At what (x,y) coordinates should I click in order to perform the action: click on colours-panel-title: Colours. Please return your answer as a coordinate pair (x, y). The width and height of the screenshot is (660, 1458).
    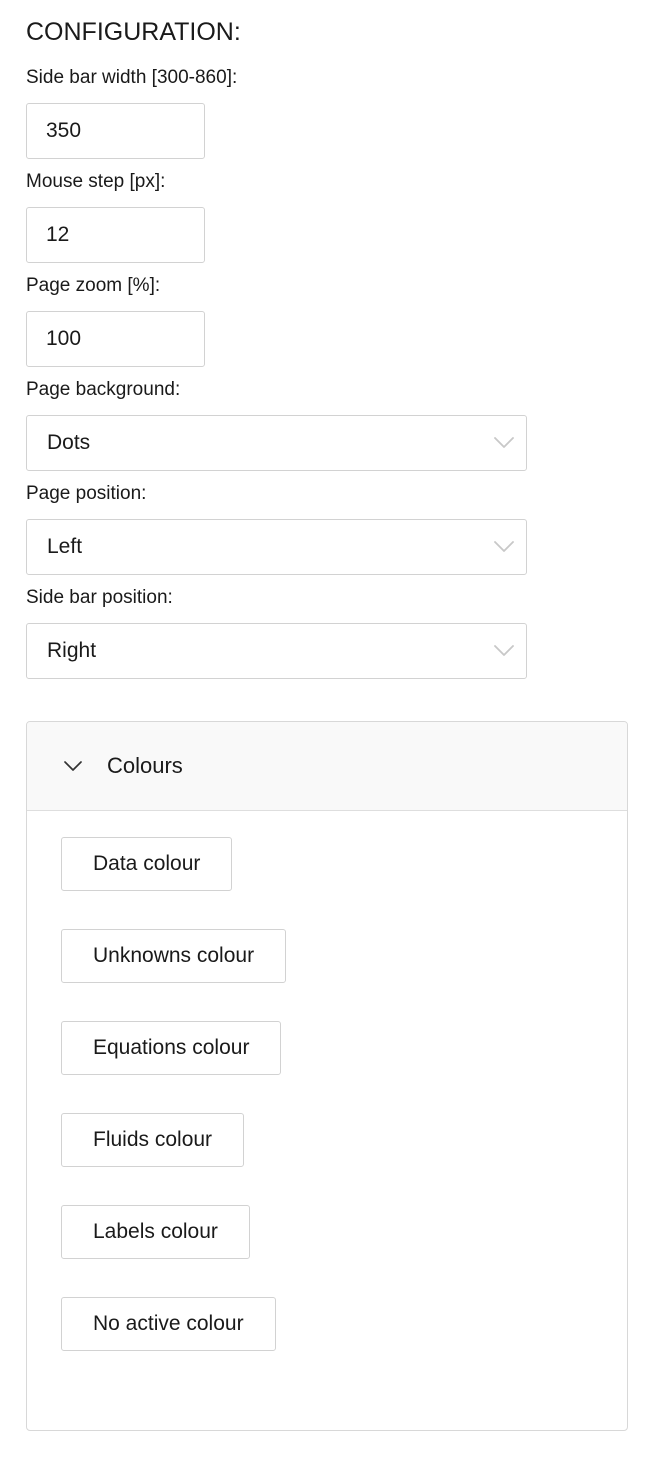
    Looking at the image, I should click on (145, 765).